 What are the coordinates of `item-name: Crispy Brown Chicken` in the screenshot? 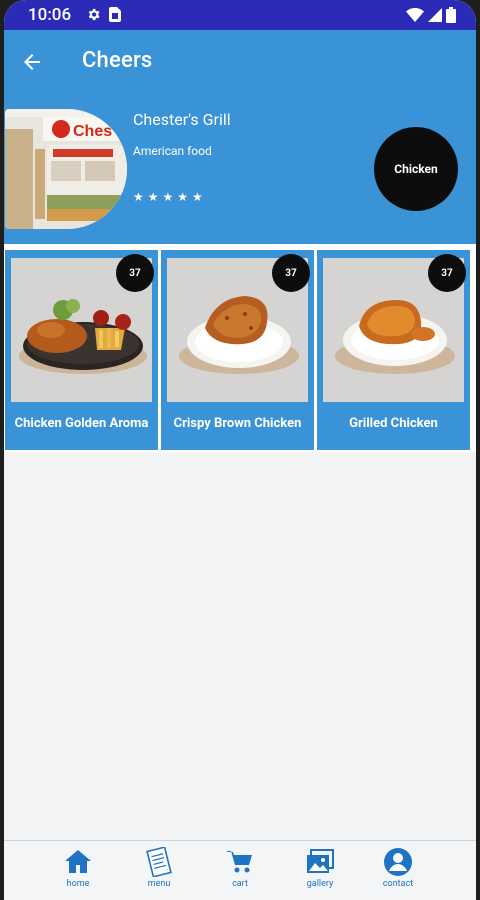 It's located at (237, 423).